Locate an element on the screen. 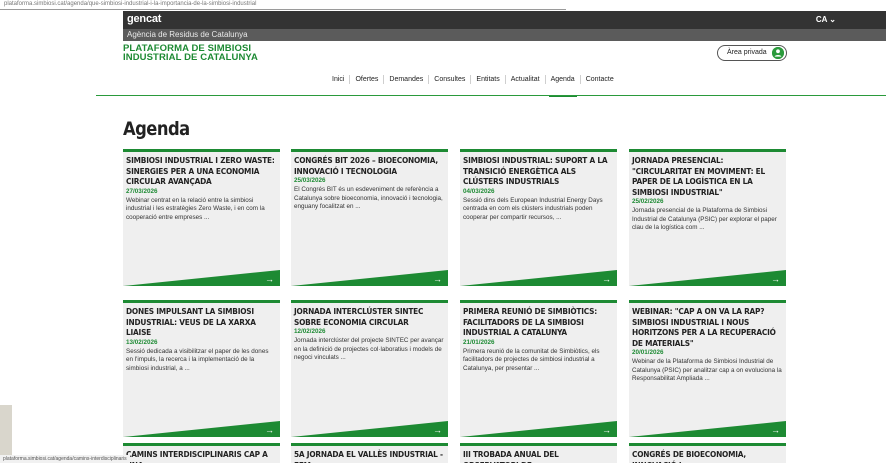 The width and height of the screenshot is (886, 463). card-body: CAMINS INTERDISCIPLINARIS CAP A UNA is located at coordinates (201, 454).